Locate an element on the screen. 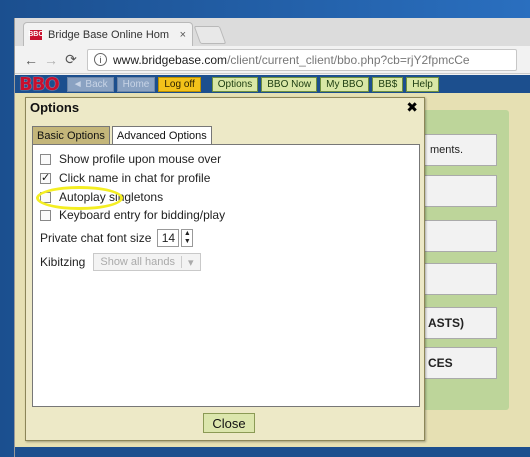  bbs-button: BB$ is located at coordinates (388, 84).